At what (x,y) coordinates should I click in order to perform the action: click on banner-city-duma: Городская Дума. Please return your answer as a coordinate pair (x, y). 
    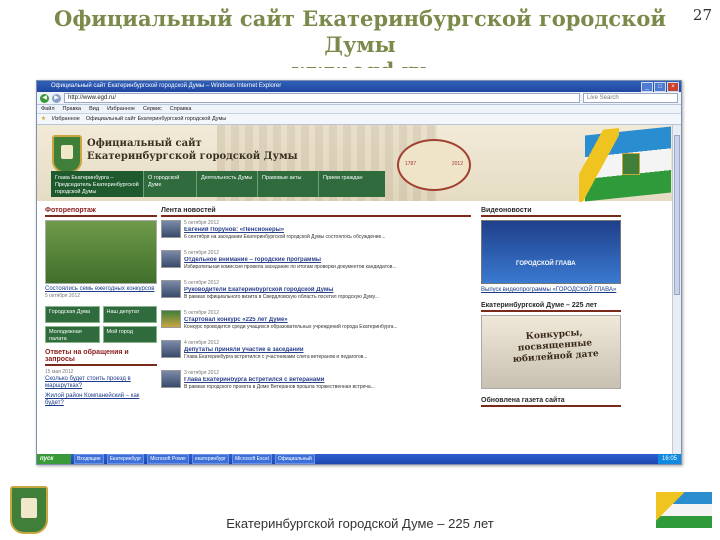
    Looking at the image, I should click on (72, 314).